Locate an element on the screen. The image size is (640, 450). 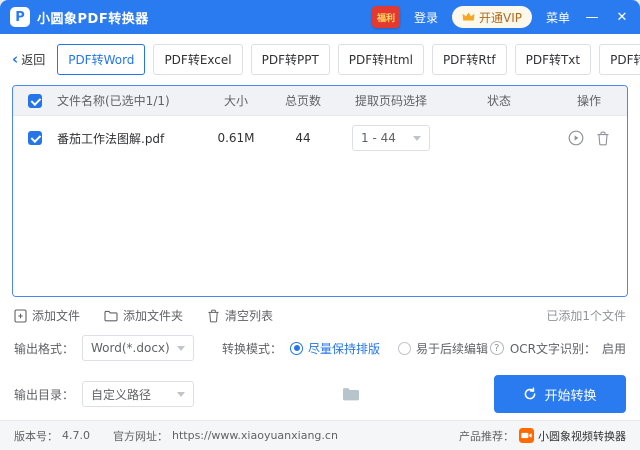
tab-pdf-to-word: PDF转Word is located at coordinates (101, 59).